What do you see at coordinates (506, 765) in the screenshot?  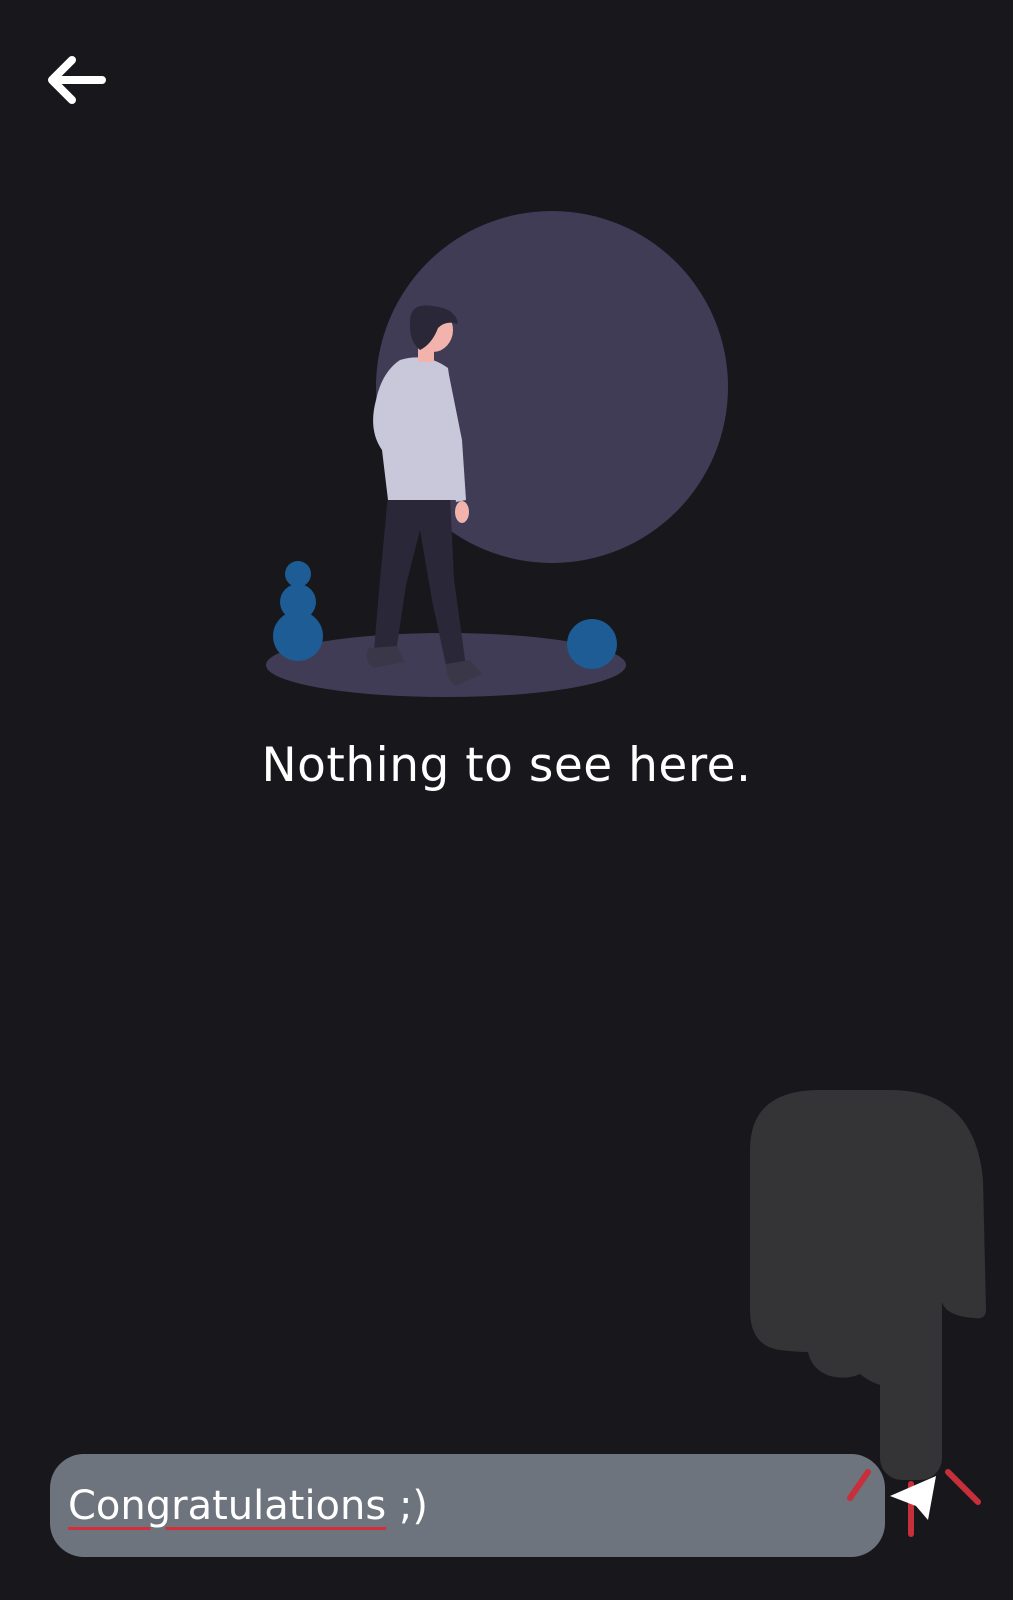 I see `empty-state-text: Nothing to see here.` at bounding box center [506, 765].